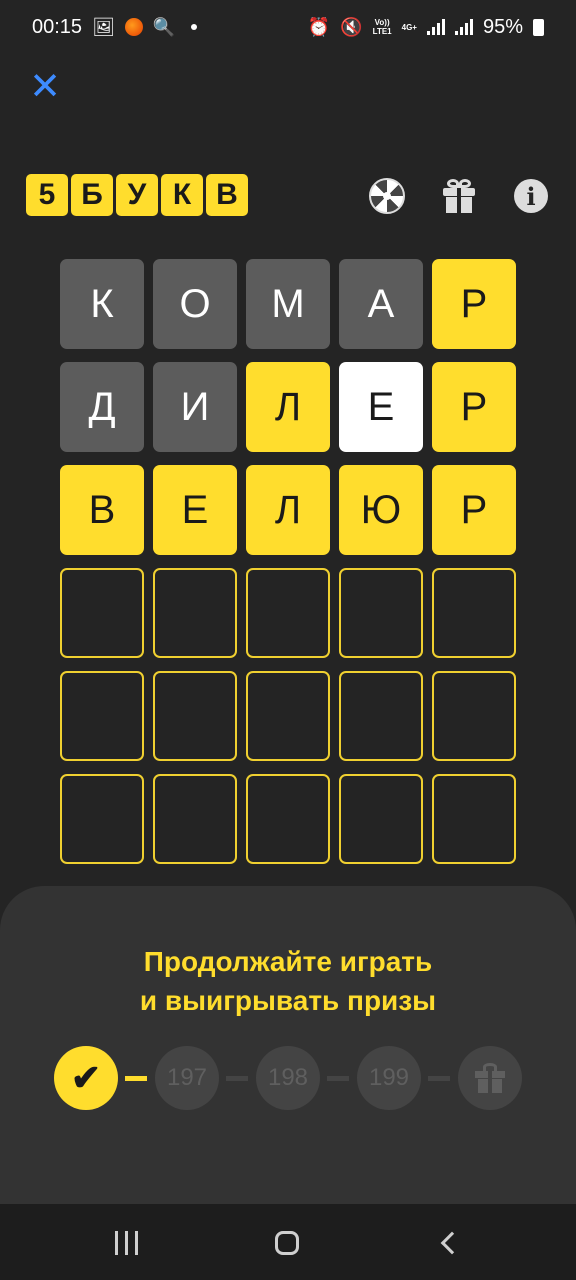  What do you see at coordinates (288, 304) in the screenshot?
I see `letter-cell: М` at bounding box center [288, 304].